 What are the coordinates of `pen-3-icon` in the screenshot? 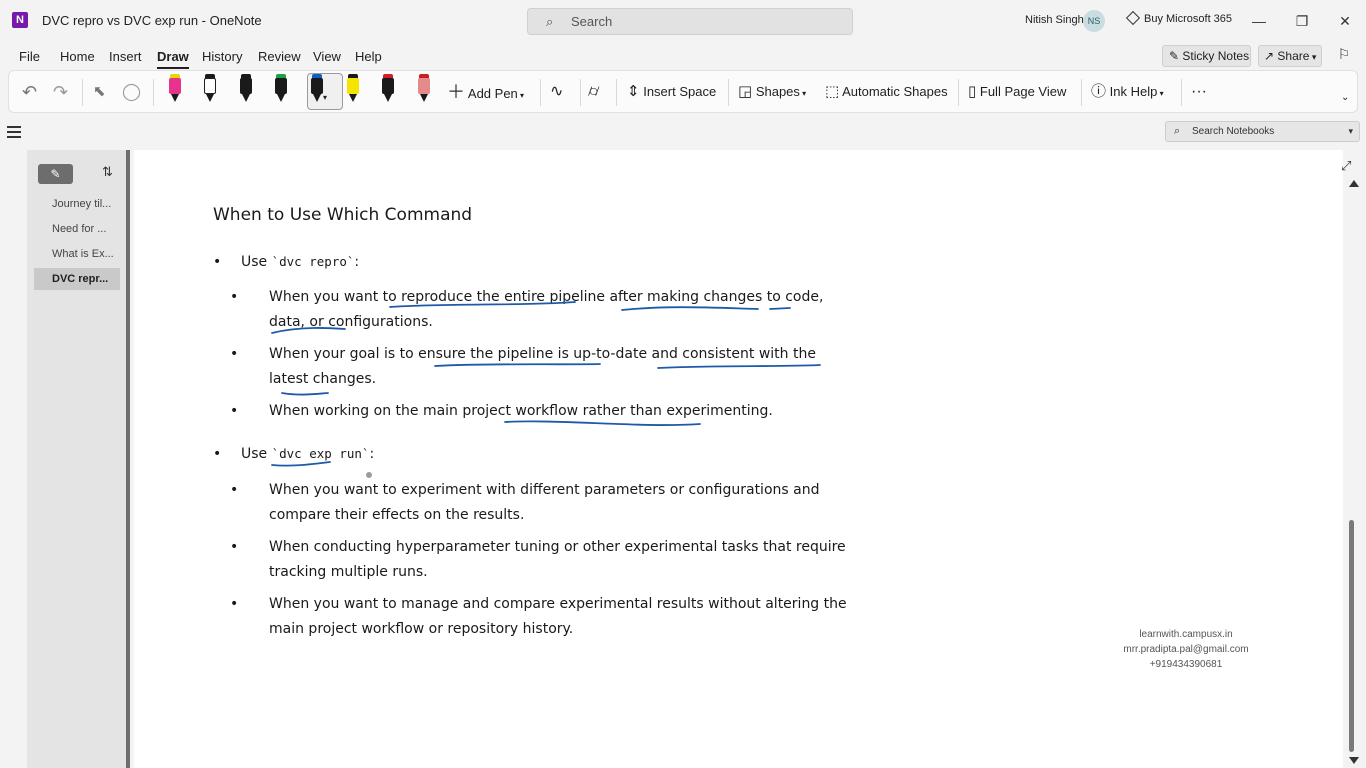 It's located at (246, 89).